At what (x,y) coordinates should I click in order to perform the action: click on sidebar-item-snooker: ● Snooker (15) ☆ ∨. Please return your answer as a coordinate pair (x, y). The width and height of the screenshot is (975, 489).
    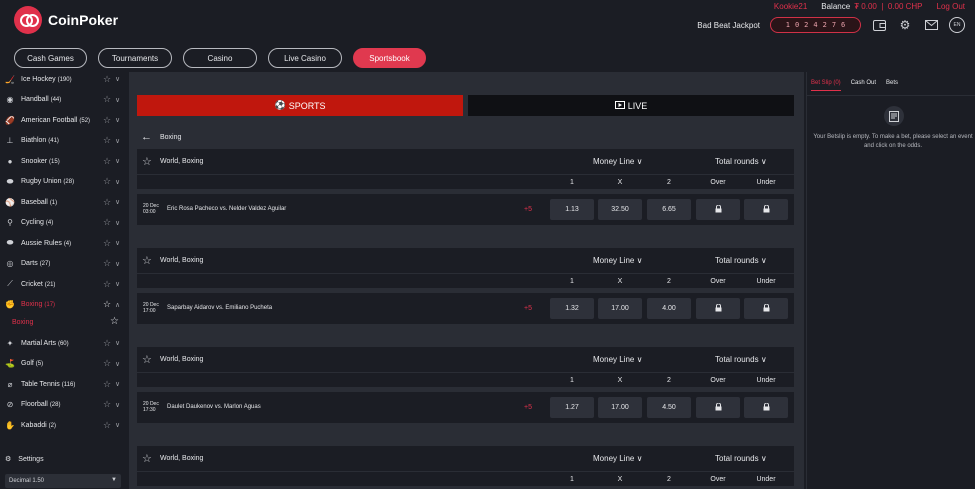
    Looking at the image, I should click on (63, 161).